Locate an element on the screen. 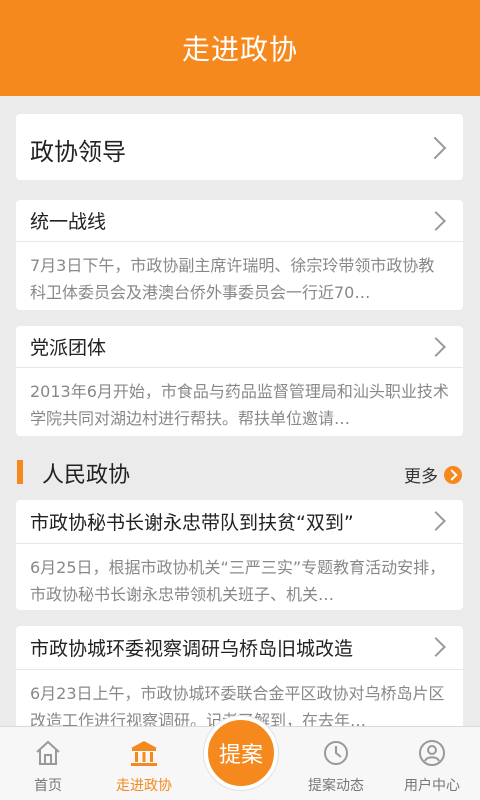 Image resolution: width=480 pixels, height=800 pixels. arrow-right-circle-icon is located at coordinates (453, 474).